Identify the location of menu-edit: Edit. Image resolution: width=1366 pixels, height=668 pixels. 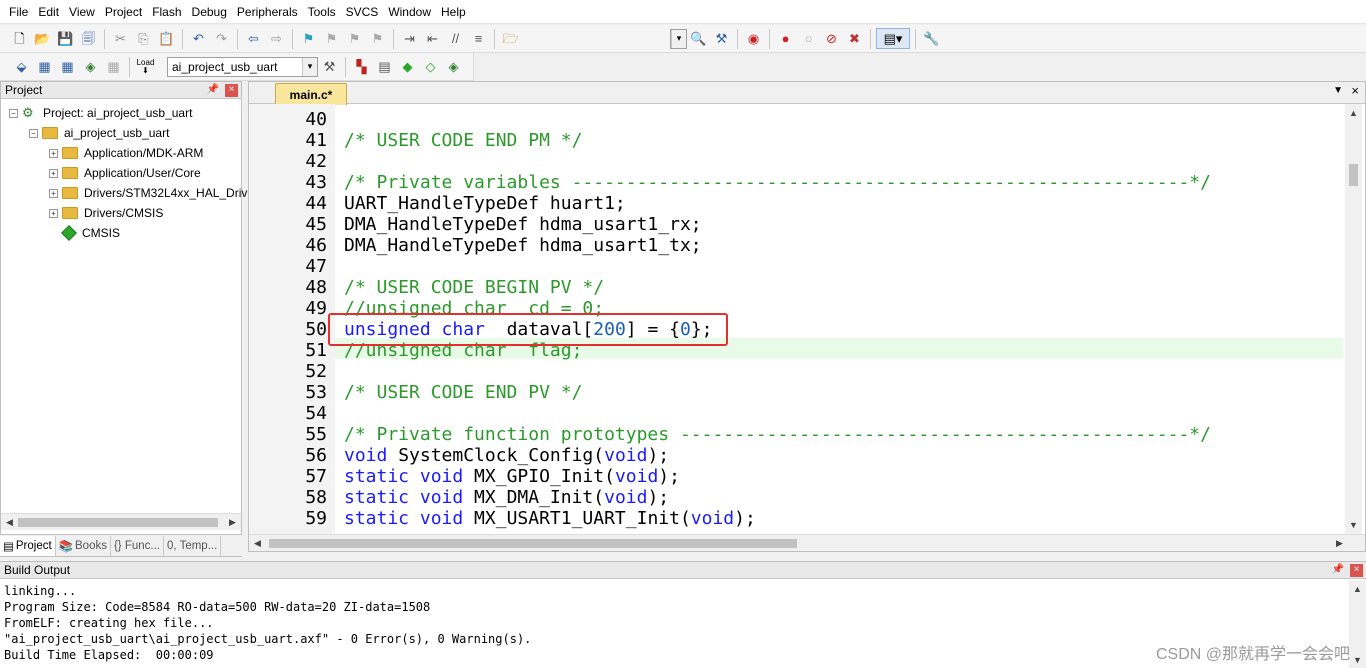
(48, 12).